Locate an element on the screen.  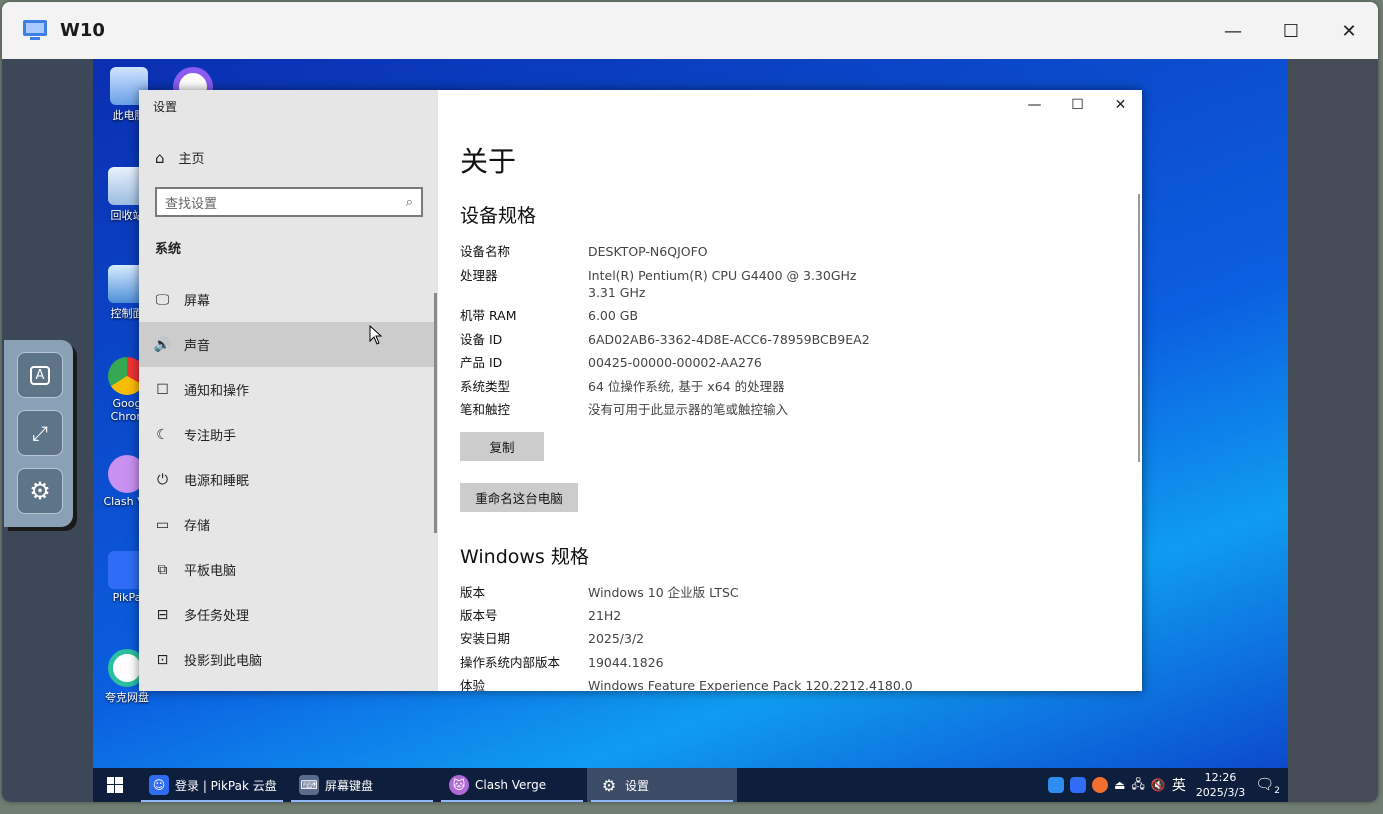
home-icon: ⌂ is located at coordinates (160, 157).